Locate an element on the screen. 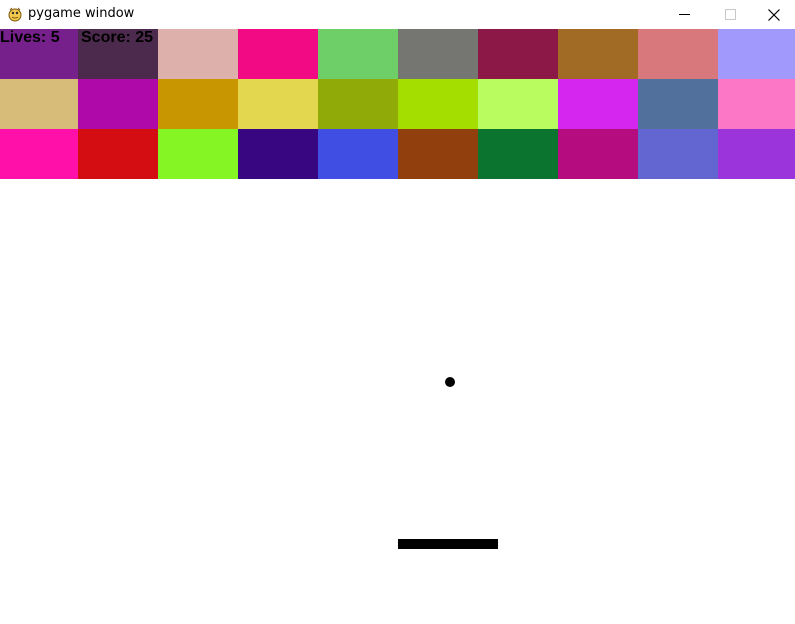 The width and height of the screenshot is (795, 624). score-counter: Score: 25 is located at coordinates (117, 37).